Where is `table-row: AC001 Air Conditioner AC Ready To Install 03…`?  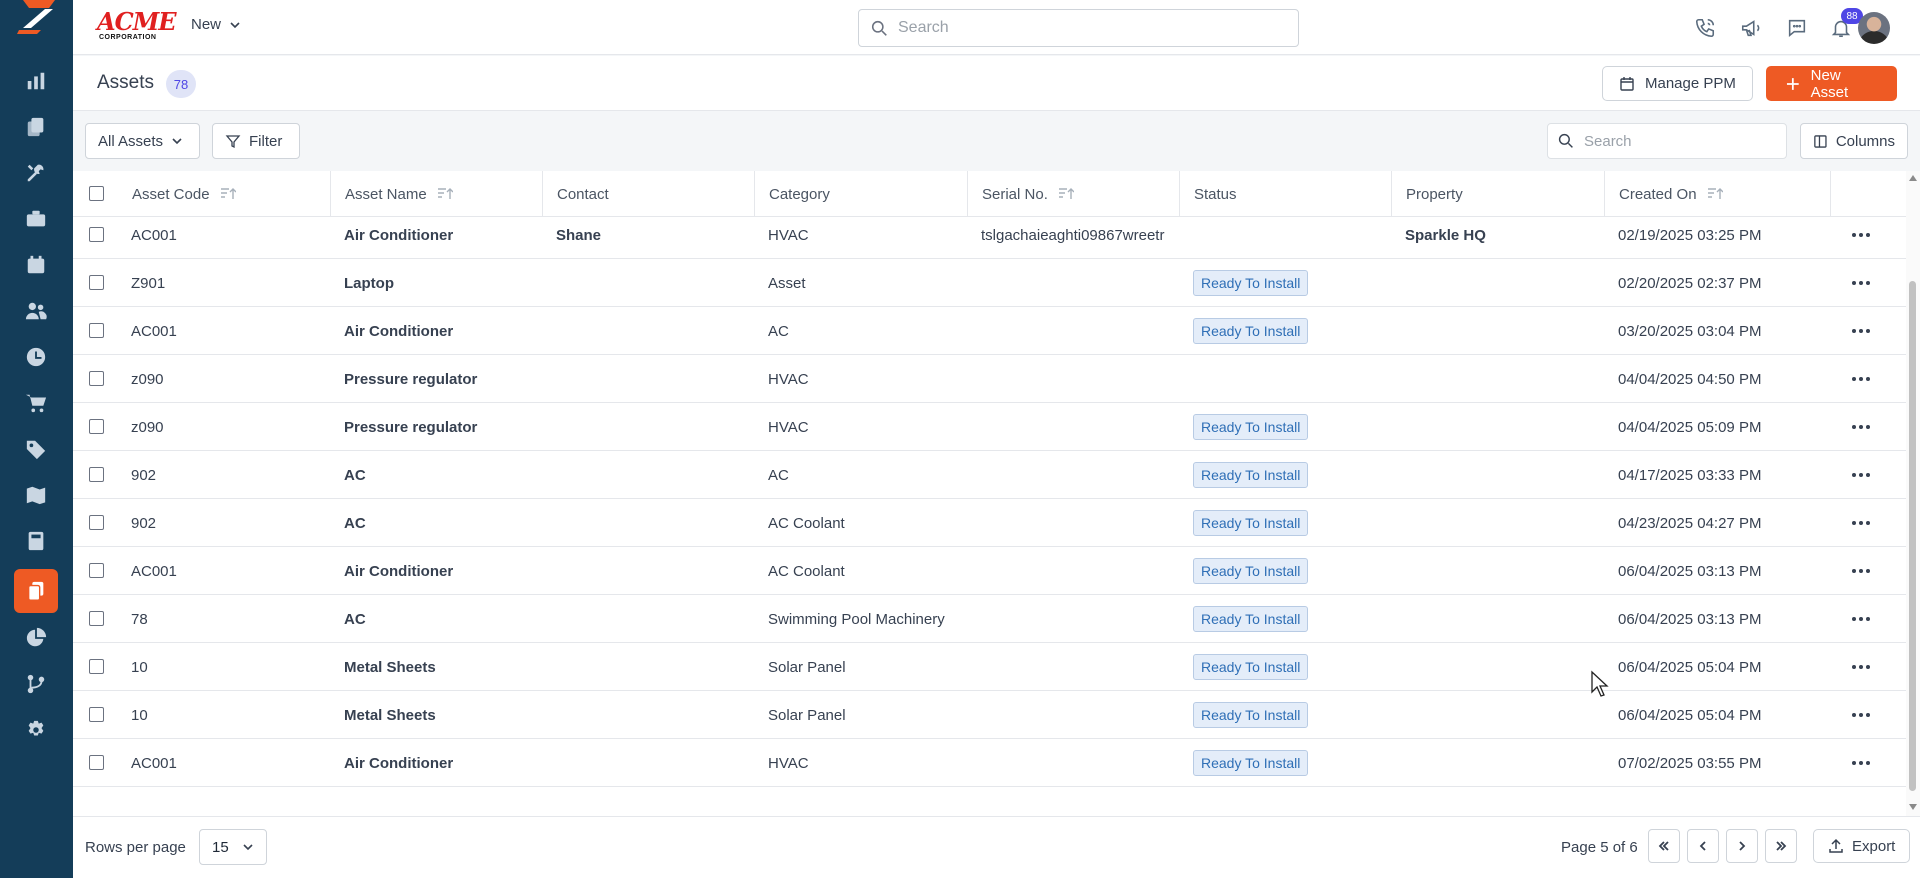
table-row: AC001 Air Conditioner AC Ready To Install 03… is located at coordinates (989, 331).